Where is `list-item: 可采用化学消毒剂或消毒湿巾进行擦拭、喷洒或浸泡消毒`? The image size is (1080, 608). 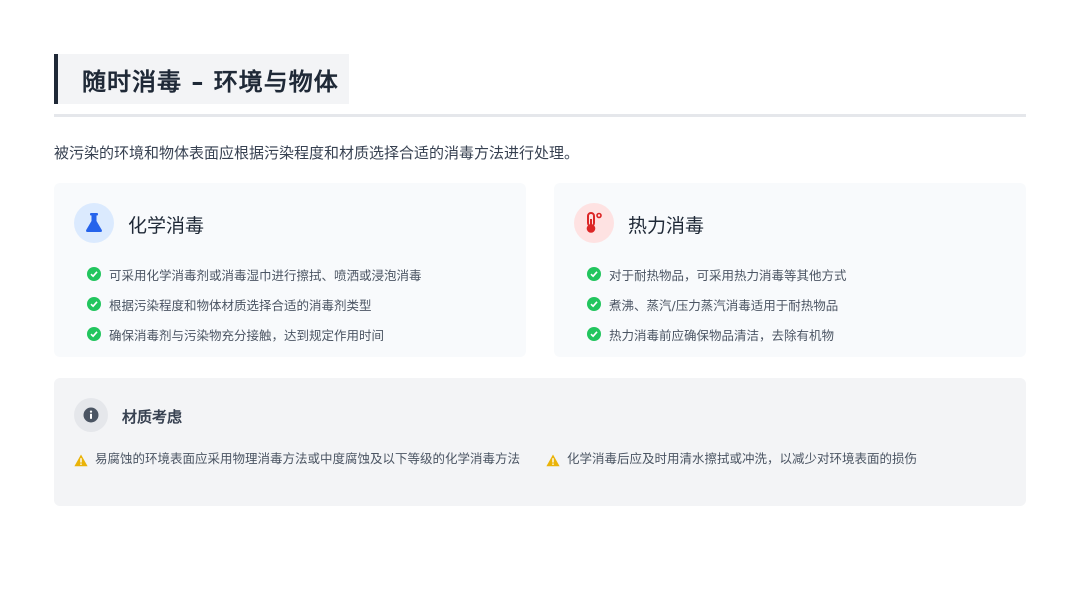 list-item: 可采用化学消毒剂或消毒湿巾进行擦拭、喷洒或浸泡消毒 is located at coordinates (254, 274).